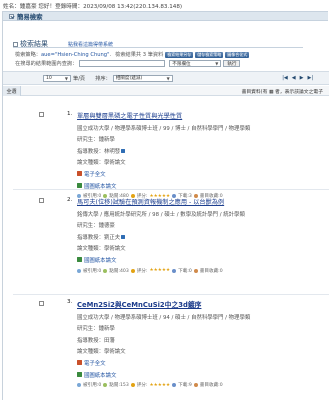 The width and height of the screenshot is (330, 400). I want to click on panel-title: 簡易檢索, so click(30, 16).